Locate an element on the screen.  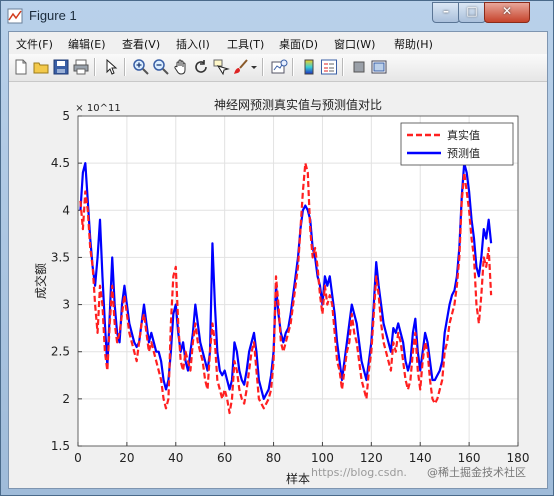
maximize-button: □ is located at coordinates (472, 12).